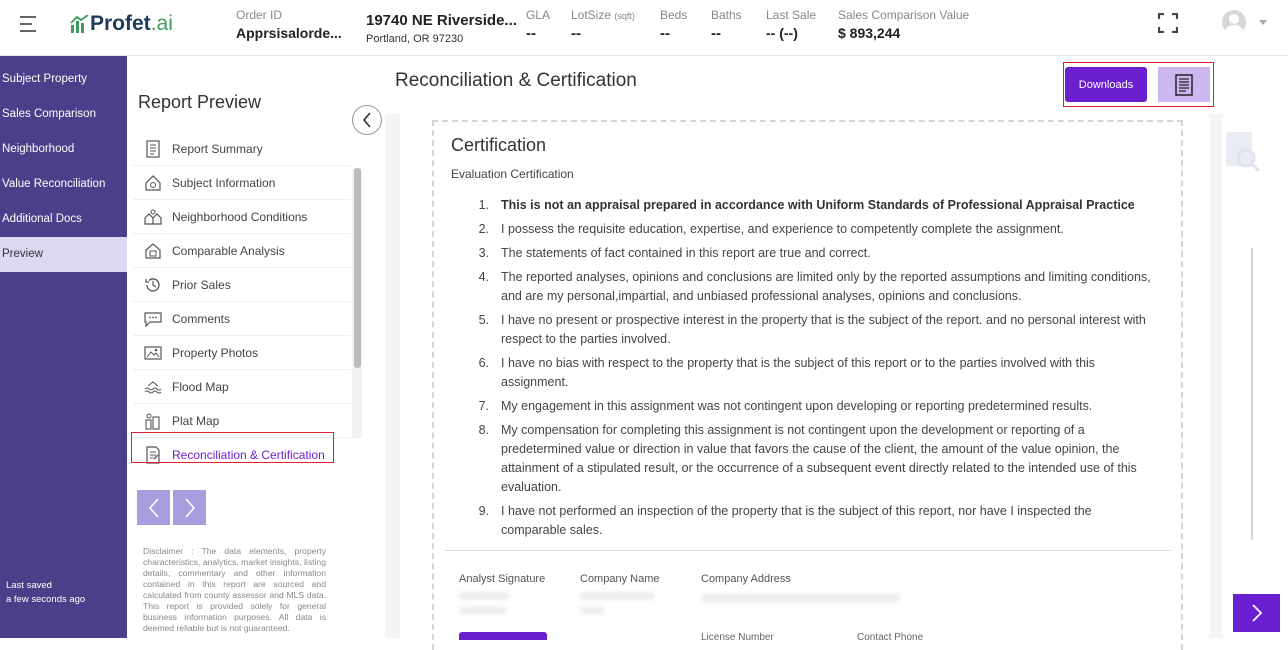  What do you see at coordinates (63, 219) in the screenshot?
I see `nav-item-additional-docs: Additional Docs` at bounding box center [63, 219].